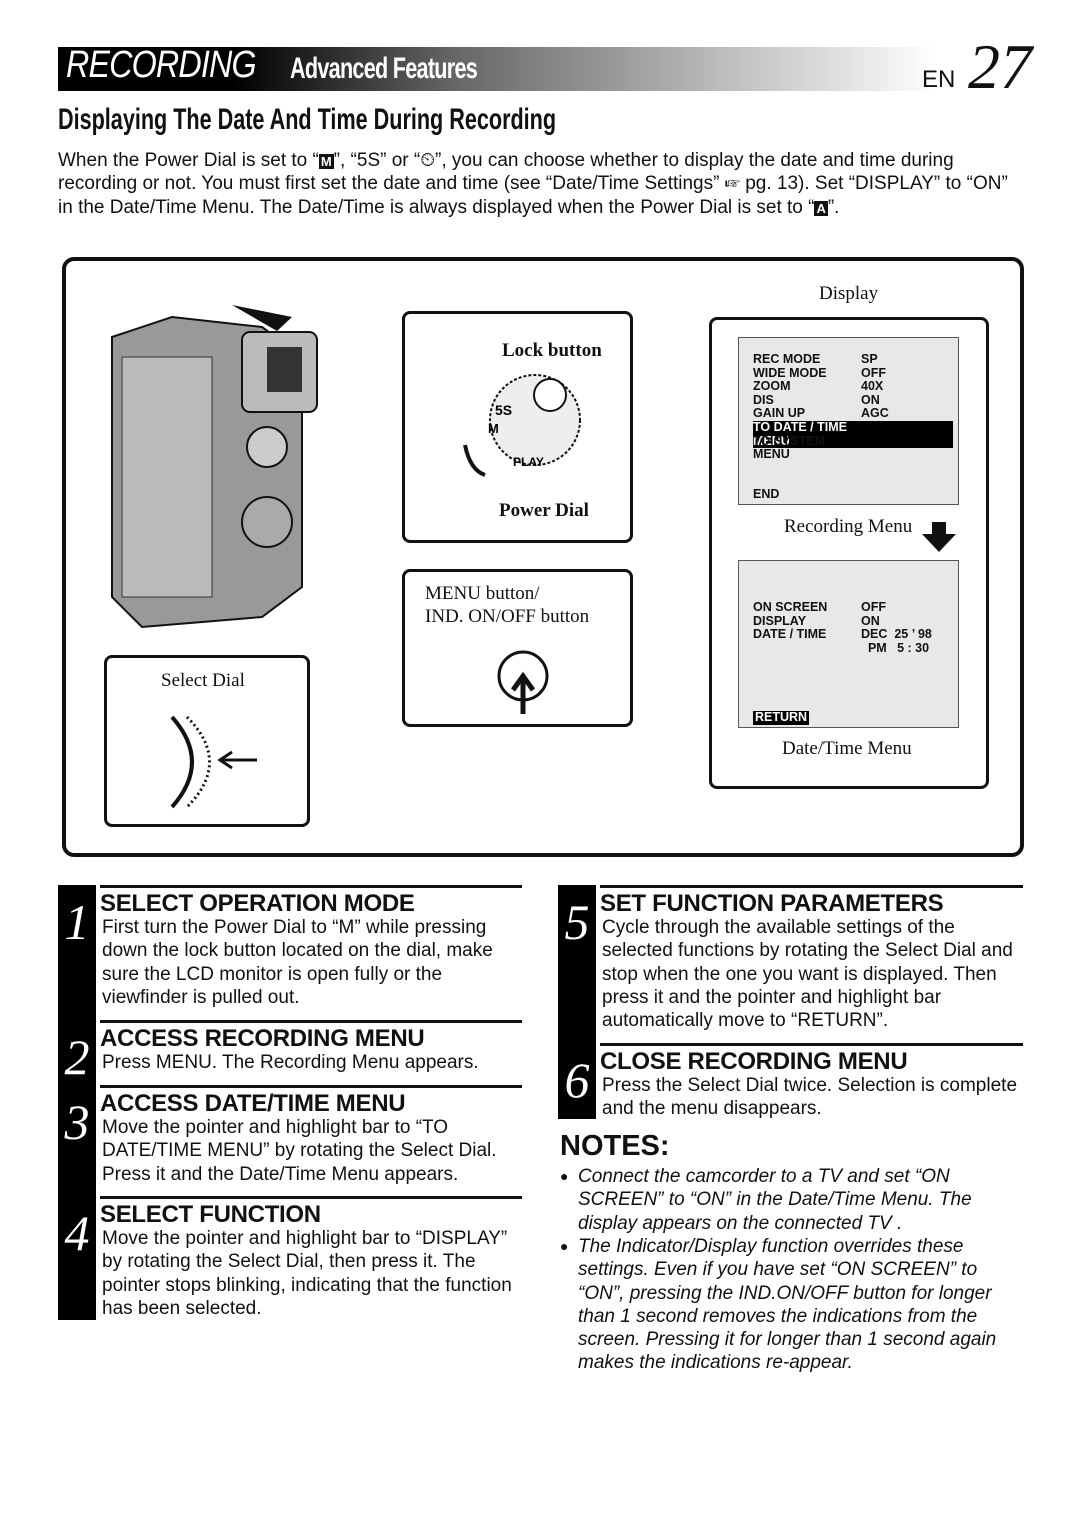 Image resolution: width=1080 pixels, height=1533 pixels. What do you see at coordinates (872, 386) in the screenshot?
I see `menu-item-value: 40X` at bounding box center [872, 386].